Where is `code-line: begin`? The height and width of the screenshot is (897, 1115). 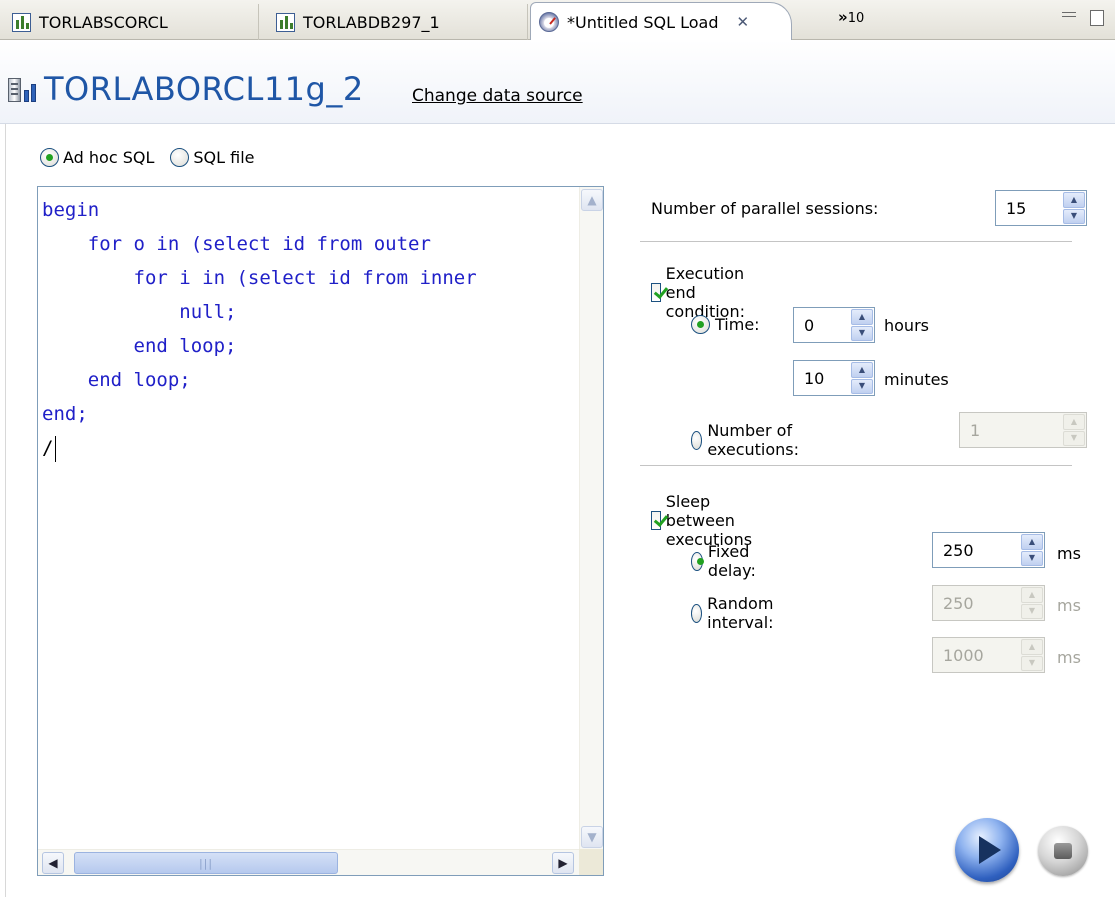 code-line: begin is located at coordinates (71, 210).